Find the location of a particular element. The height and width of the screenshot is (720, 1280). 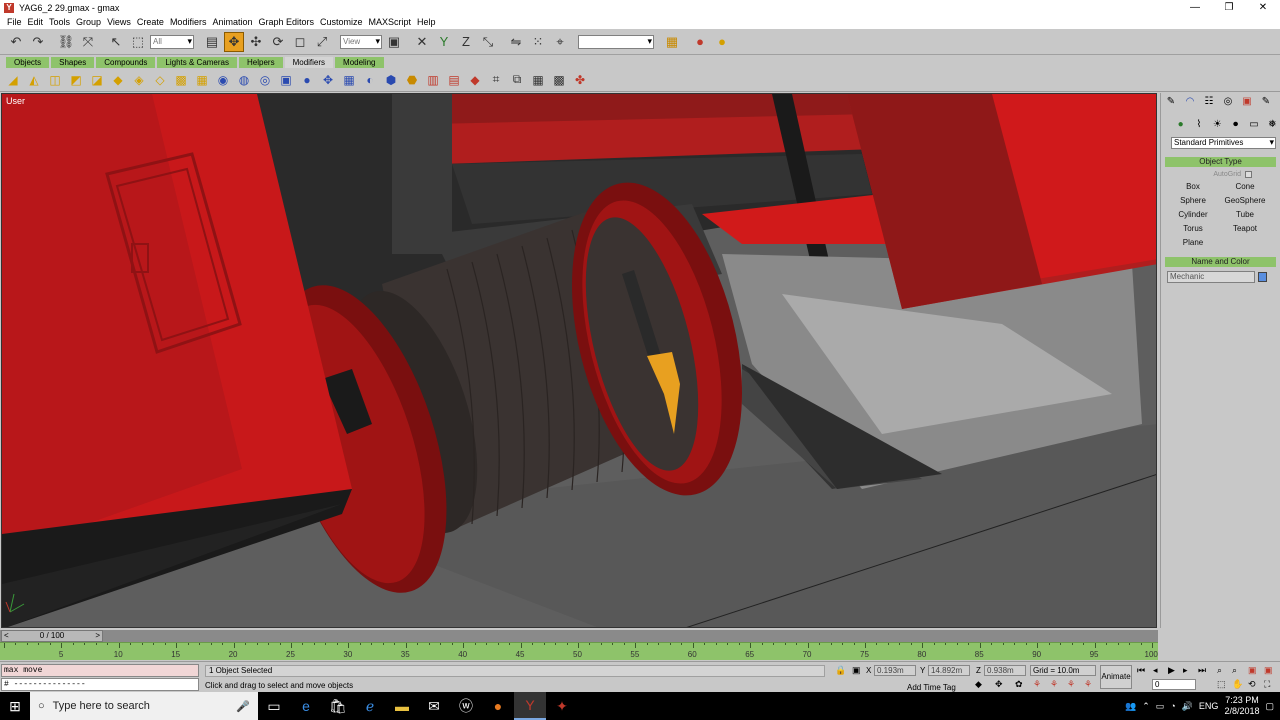

menu-file: File is located at coordinates (14, 22).